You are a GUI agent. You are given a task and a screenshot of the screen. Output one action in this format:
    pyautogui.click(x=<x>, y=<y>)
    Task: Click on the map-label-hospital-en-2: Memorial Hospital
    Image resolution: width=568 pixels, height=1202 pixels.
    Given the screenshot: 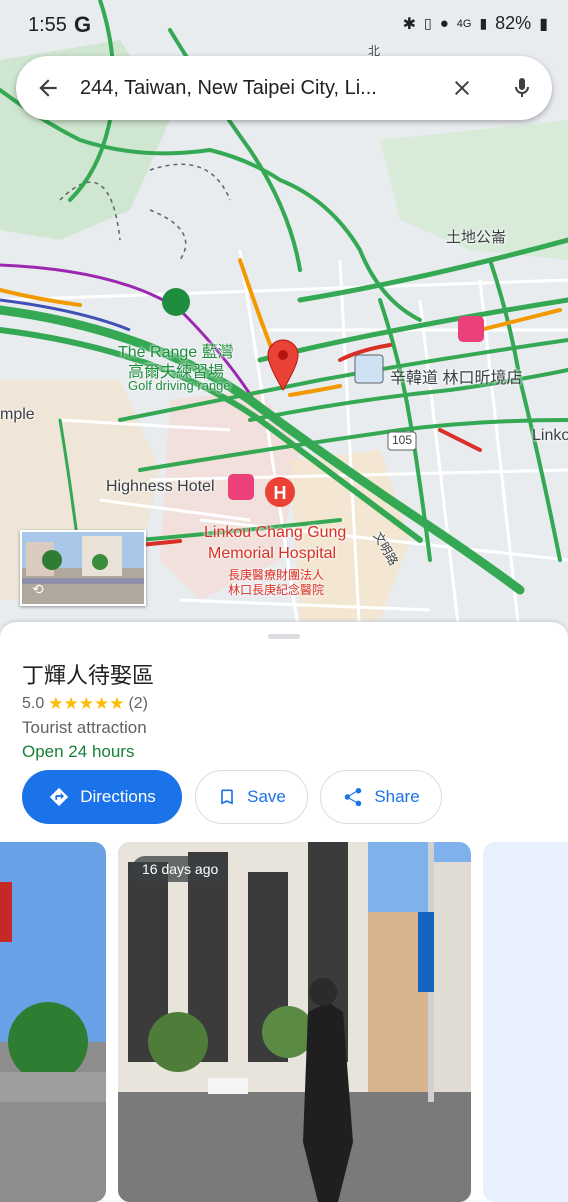 What is the action you would take?
    pyautogui.click(x=272, y=553)
    